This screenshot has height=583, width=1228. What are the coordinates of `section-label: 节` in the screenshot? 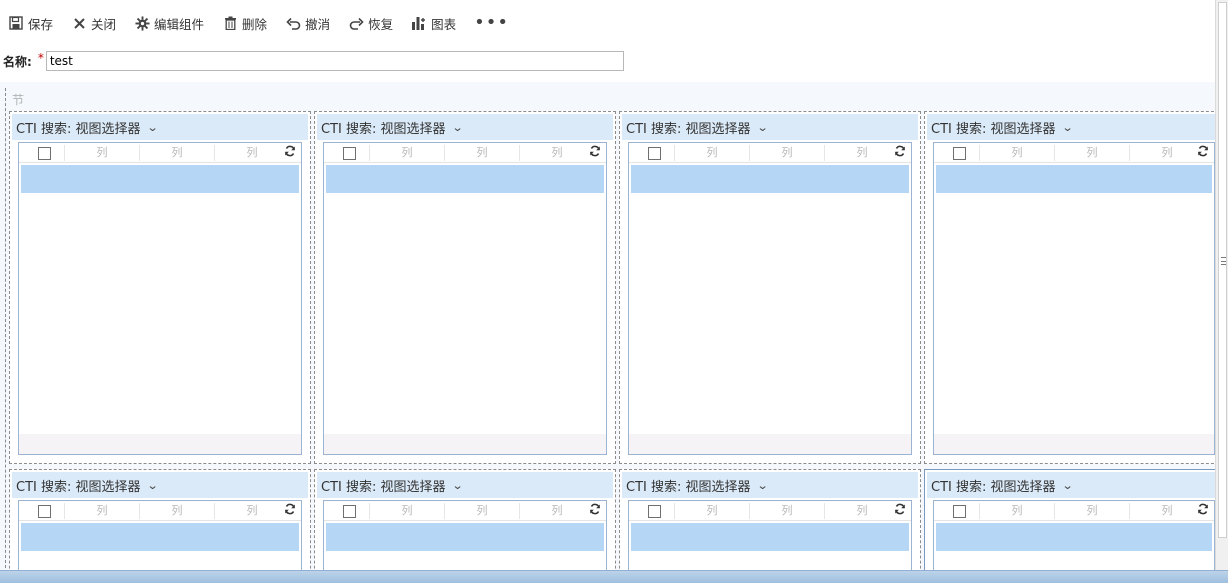 It's located at (18, 100).